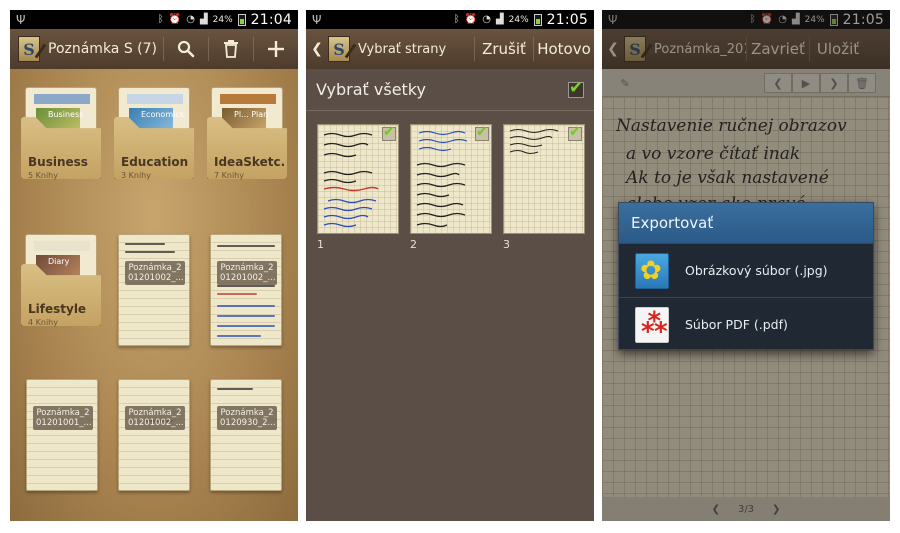  I want to click on clock: 21:05, so click(567, 19).